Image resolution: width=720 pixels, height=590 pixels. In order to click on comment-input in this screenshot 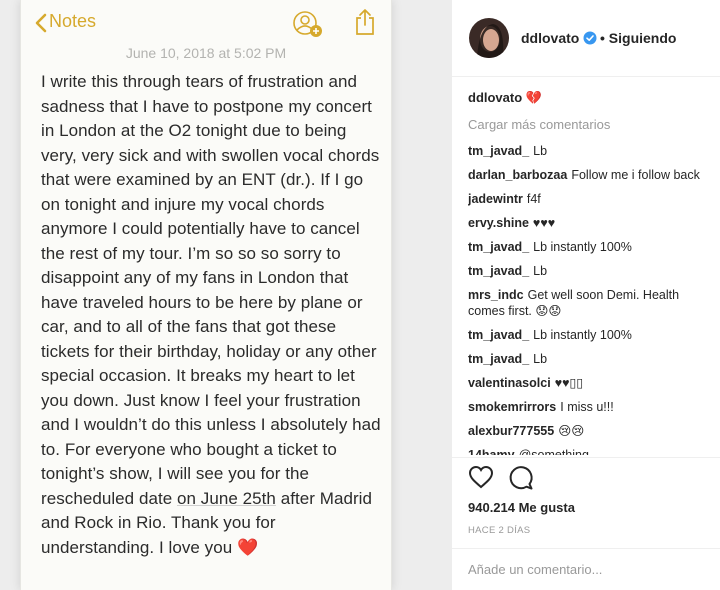, I will do `click(588, 569)`.